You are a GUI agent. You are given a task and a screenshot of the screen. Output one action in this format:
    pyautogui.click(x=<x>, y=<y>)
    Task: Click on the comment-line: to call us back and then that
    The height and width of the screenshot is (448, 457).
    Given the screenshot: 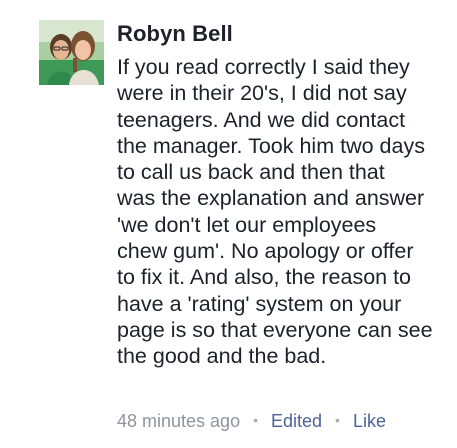 What is the action you would take?
    pyautogui.click(x=251, y=172)
    